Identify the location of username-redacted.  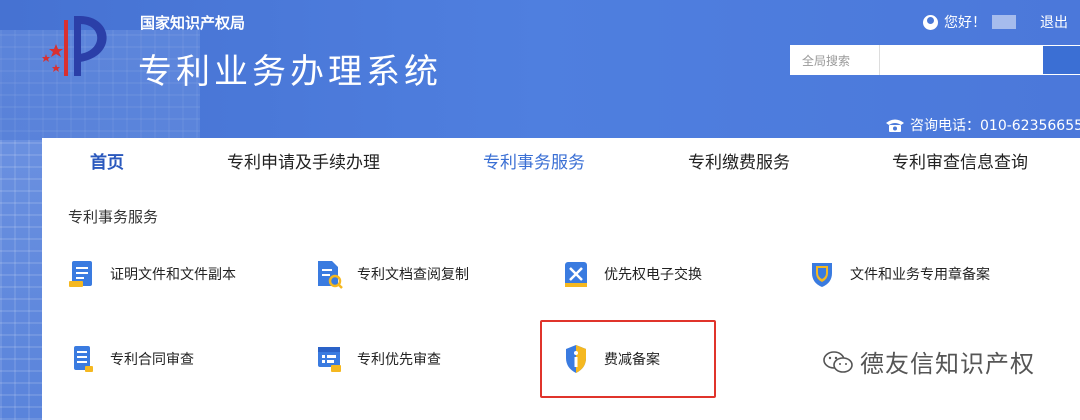
(1004, 22).